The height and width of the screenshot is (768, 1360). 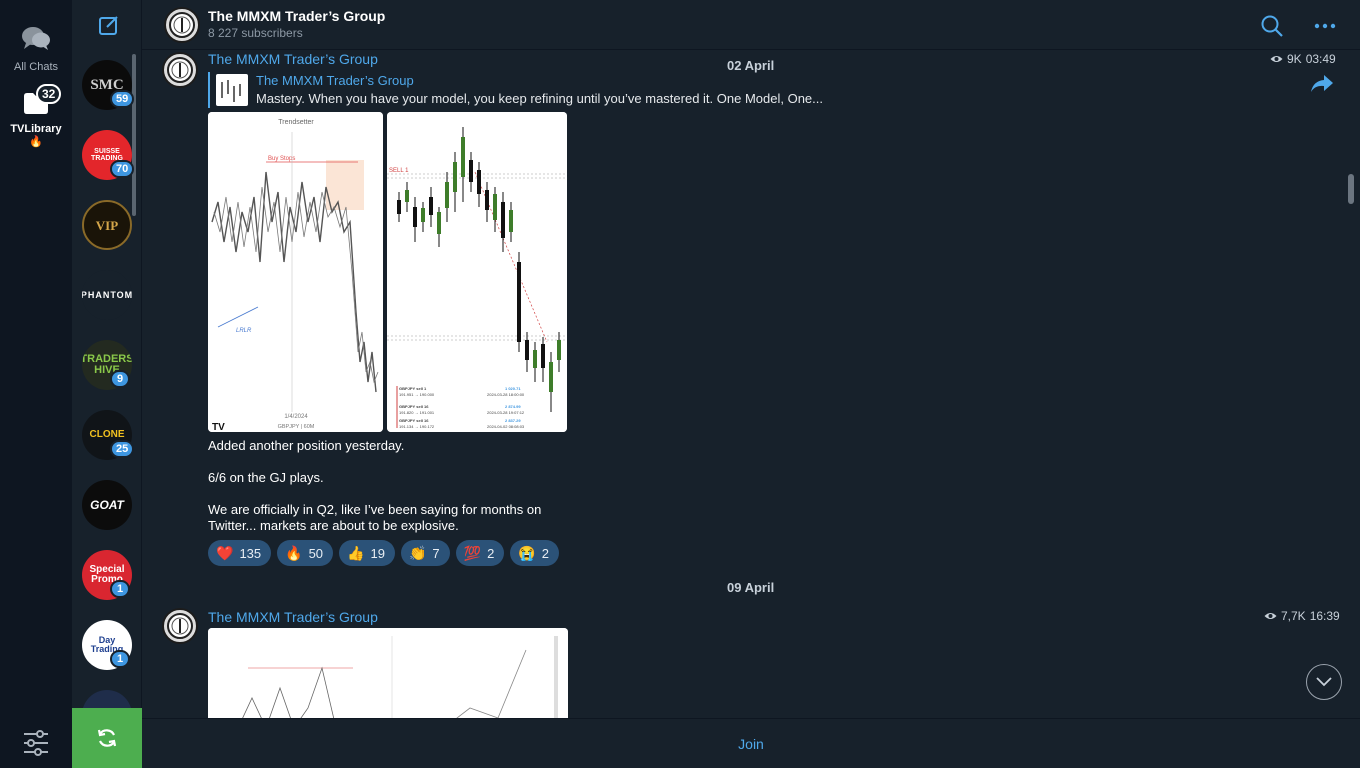 I want to click on trading-chart-image, so click(x=388, y=673).